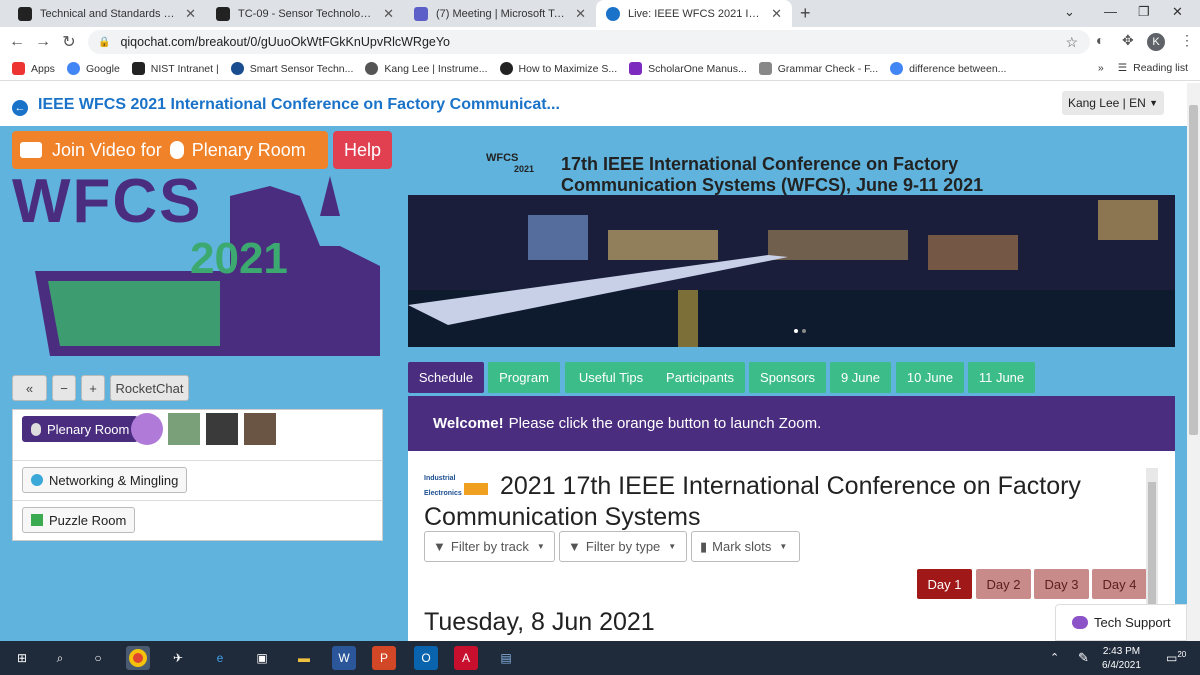  What do you see at coordinates (344, 658) in the screenshot?
I see `word-icon: W` at bounding box center [344, 658].